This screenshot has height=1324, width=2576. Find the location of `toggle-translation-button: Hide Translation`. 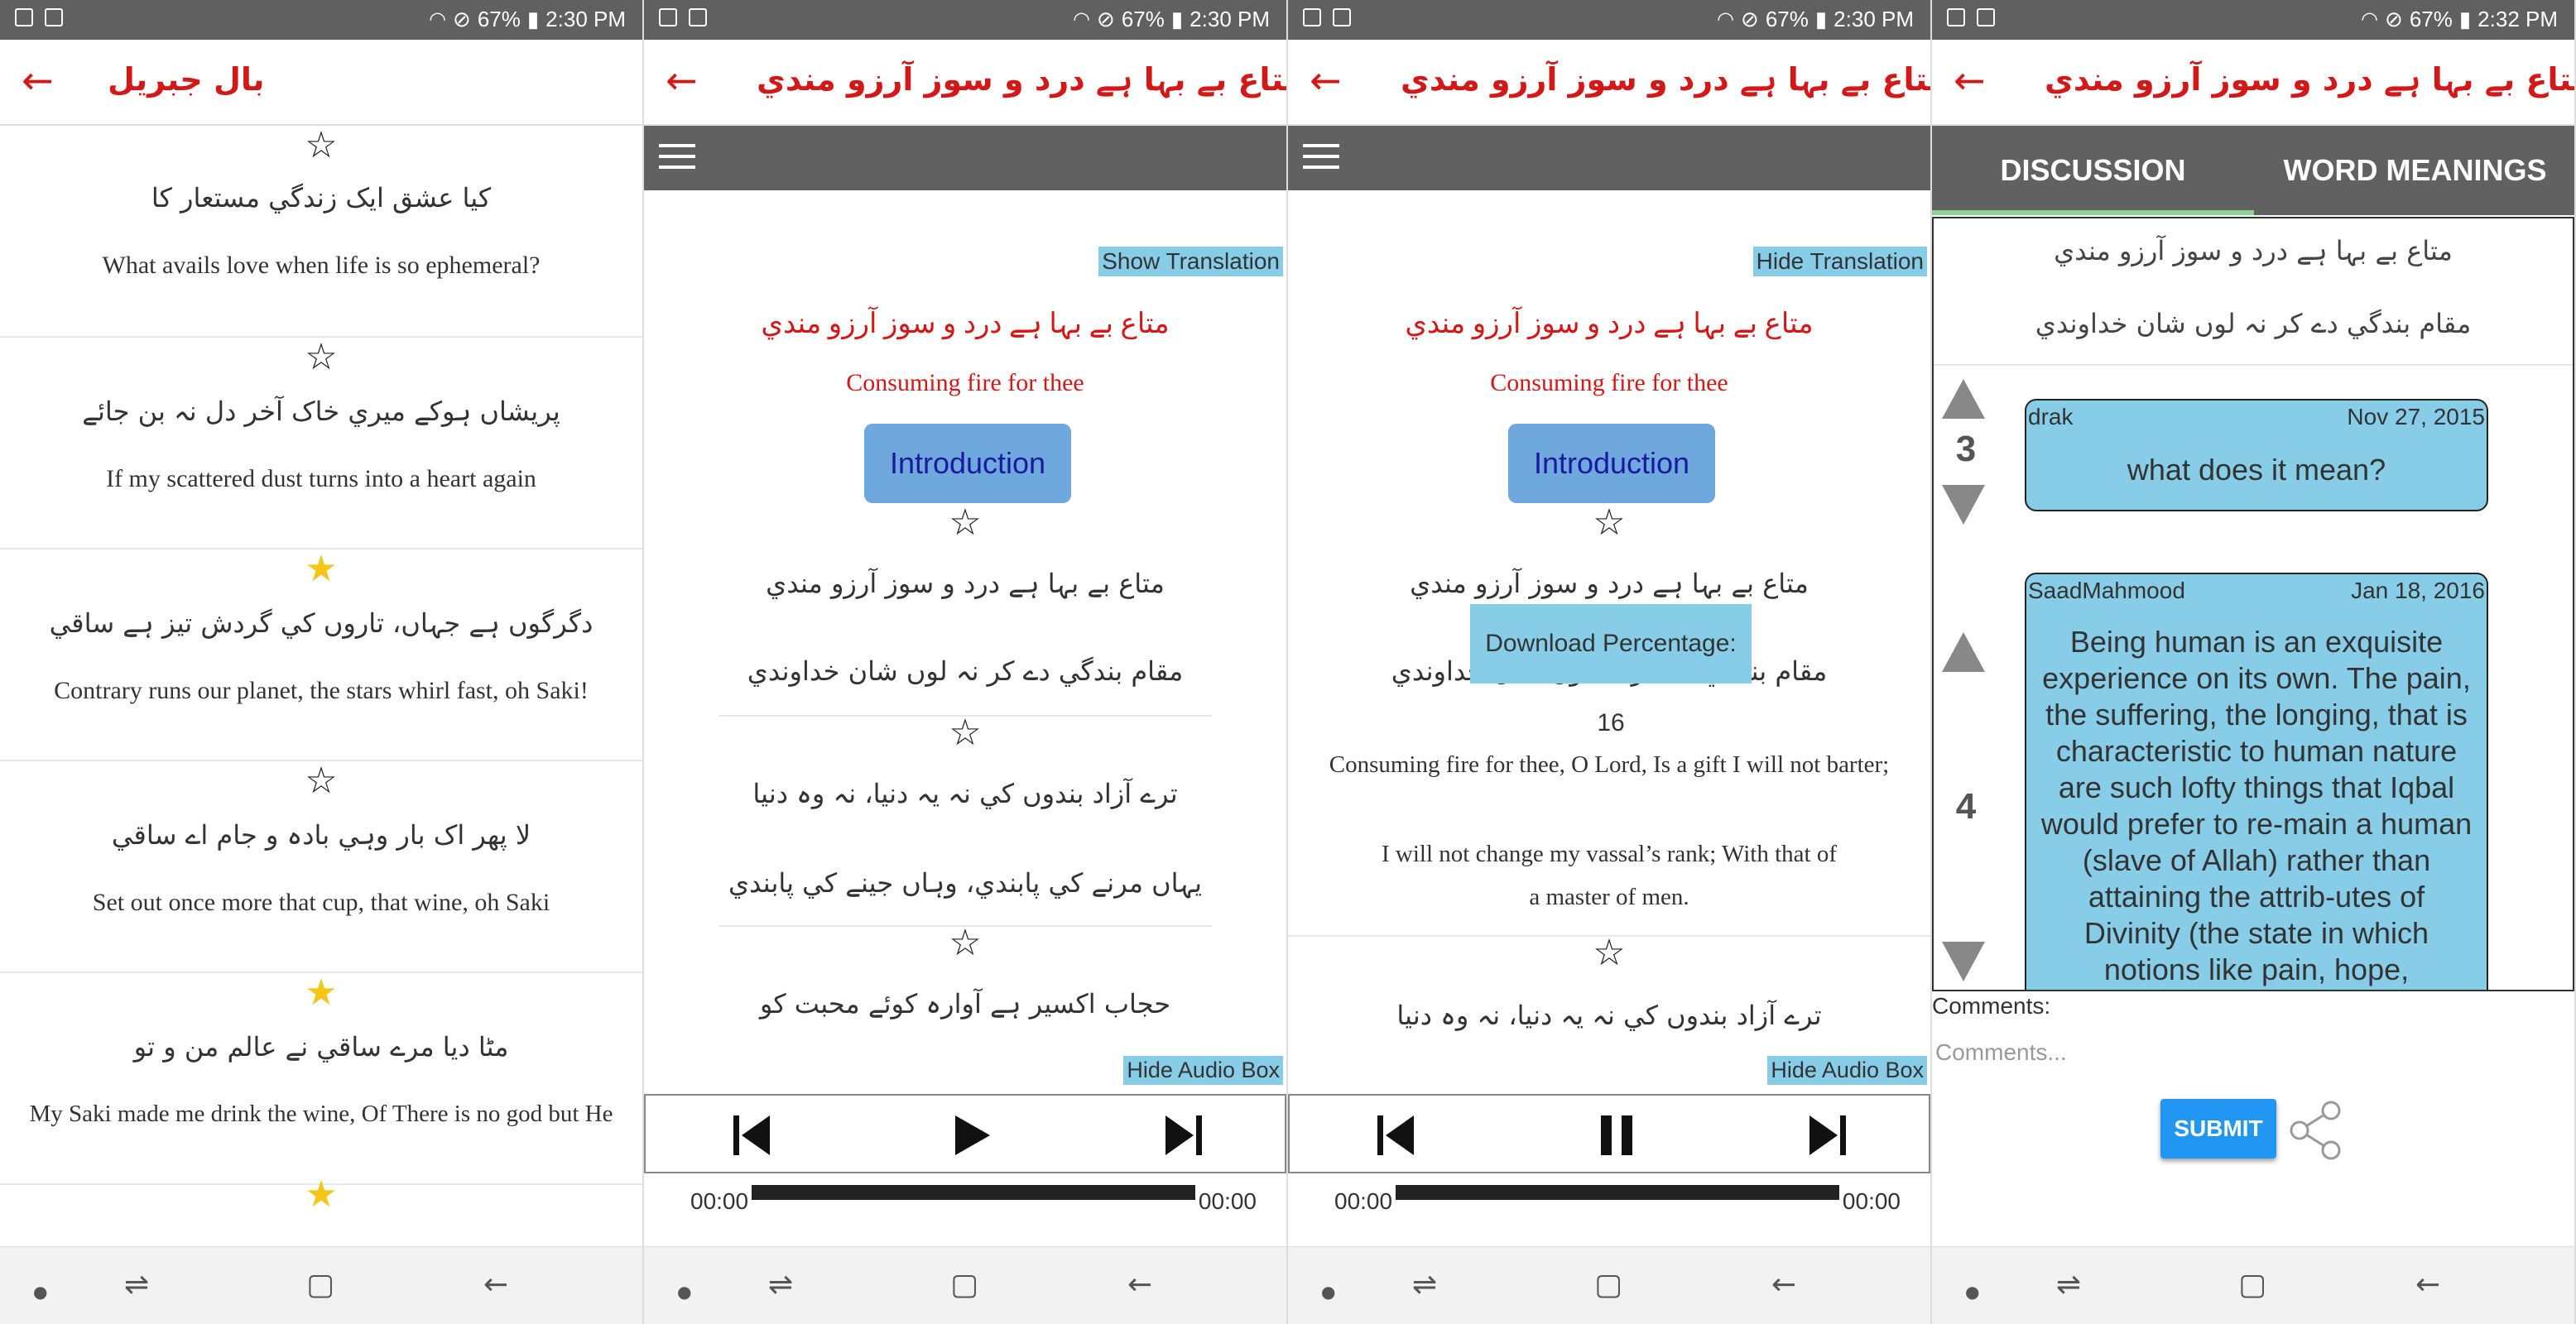

toggle-translation-button: Hide Translation is located at coordinates (1839, 261).